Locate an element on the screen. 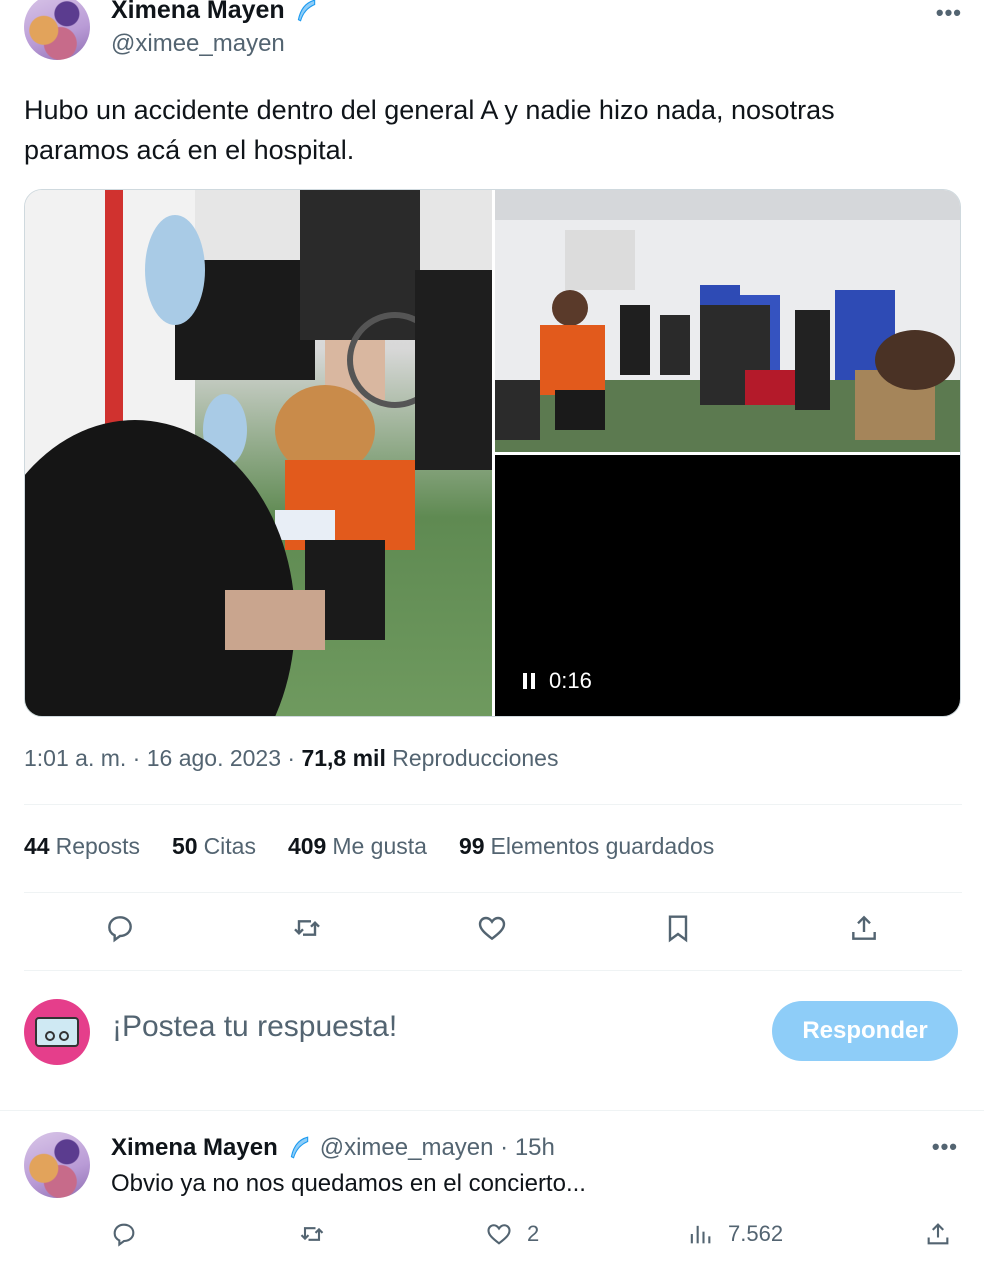 The height and width of the screenshot is (1280, 984). reply-views-count: 7.562 is located at coordinates (756, 1233).